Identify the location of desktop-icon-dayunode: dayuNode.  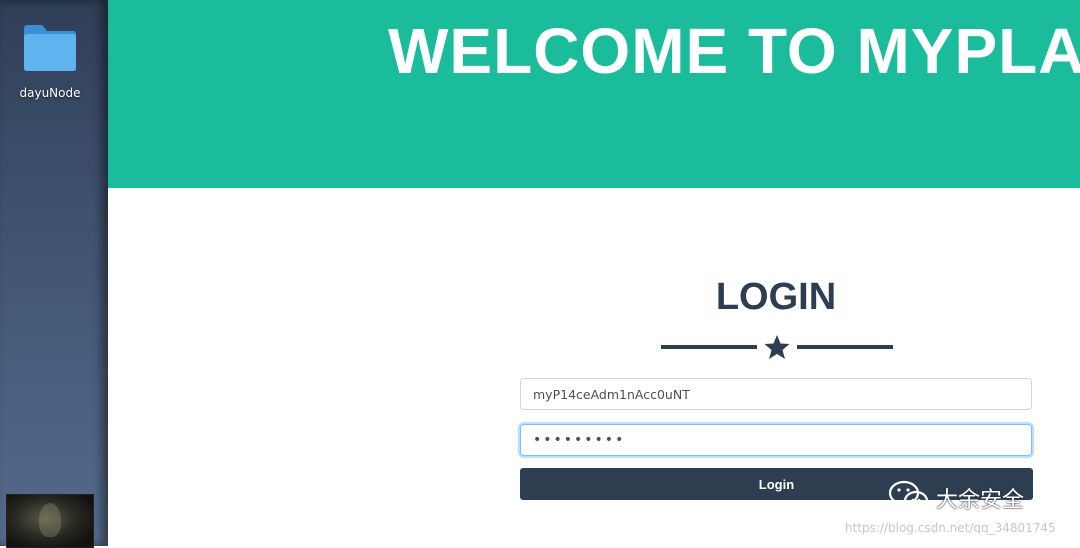
(50, 61).